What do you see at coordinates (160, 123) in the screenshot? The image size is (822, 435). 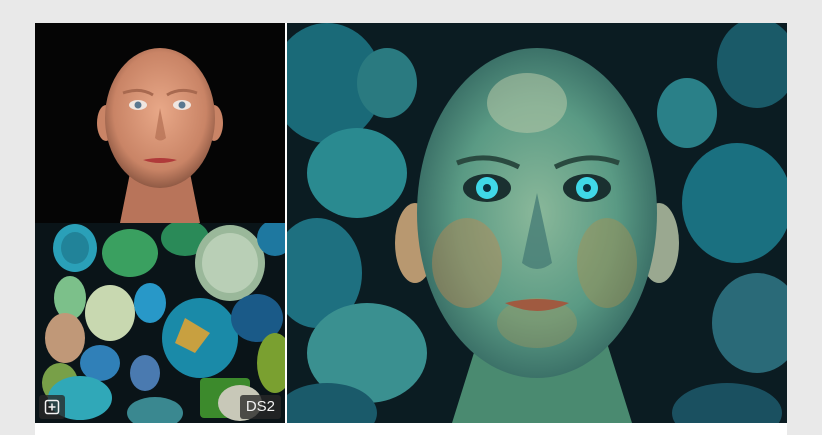 I see `content-image` at bounding box center [160, 123].